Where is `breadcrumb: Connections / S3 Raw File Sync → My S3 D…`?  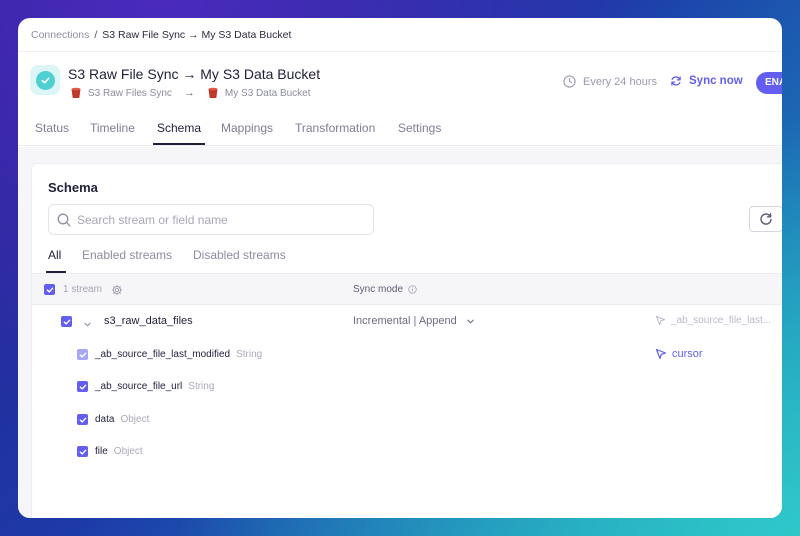 breadcrumb: Connections / S3 Raw File Sync → My S3 D… is located at coordinates (400, 35).